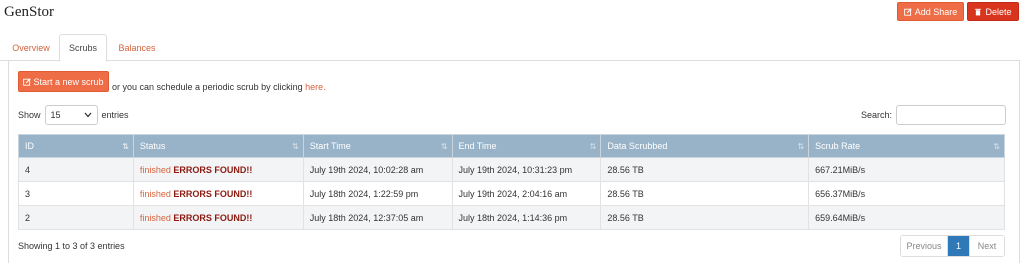 The height and width of the screenshot is (263, 1024). I want to click on table-info: Showing 1 to 3 of 3 entries, so click(71, 246).